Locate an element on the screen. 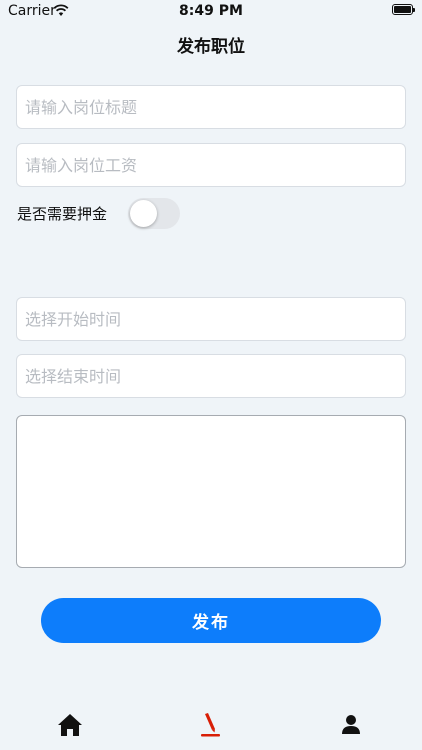 Image resolution: width=422 pixels, height=750 pixels. tab-home is located at coordinates (70, 725).